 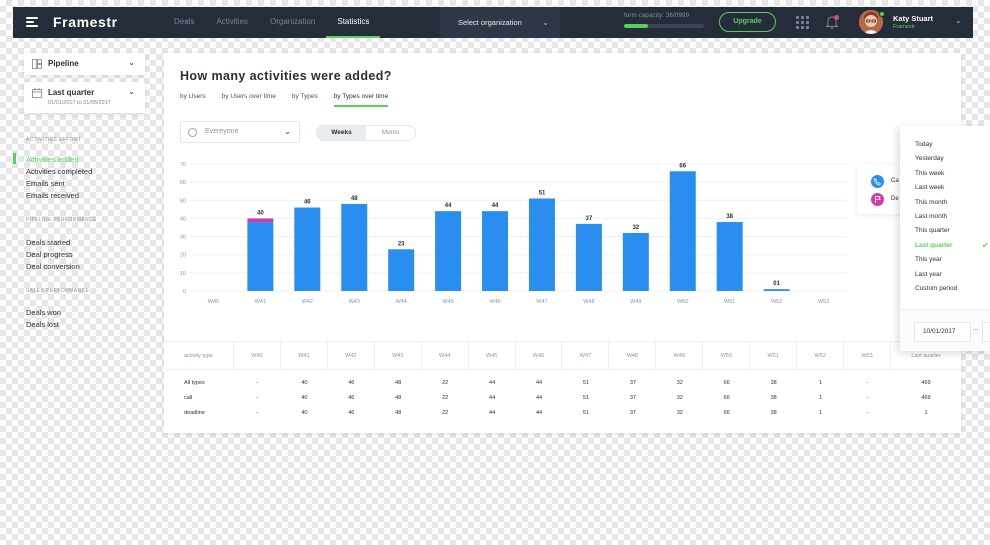 I want to click on user-filter-select: Evereyone ⌄, so click(x=240, y=132).